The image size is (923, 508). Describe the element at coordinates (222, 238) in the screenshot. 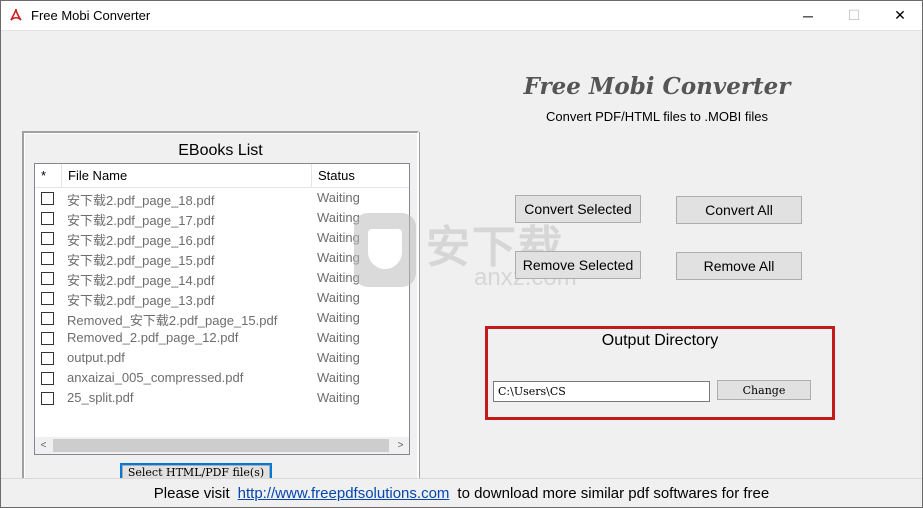

I see `list-item: 安下载2.pdf_page_16.pdf Waiting` at that location.